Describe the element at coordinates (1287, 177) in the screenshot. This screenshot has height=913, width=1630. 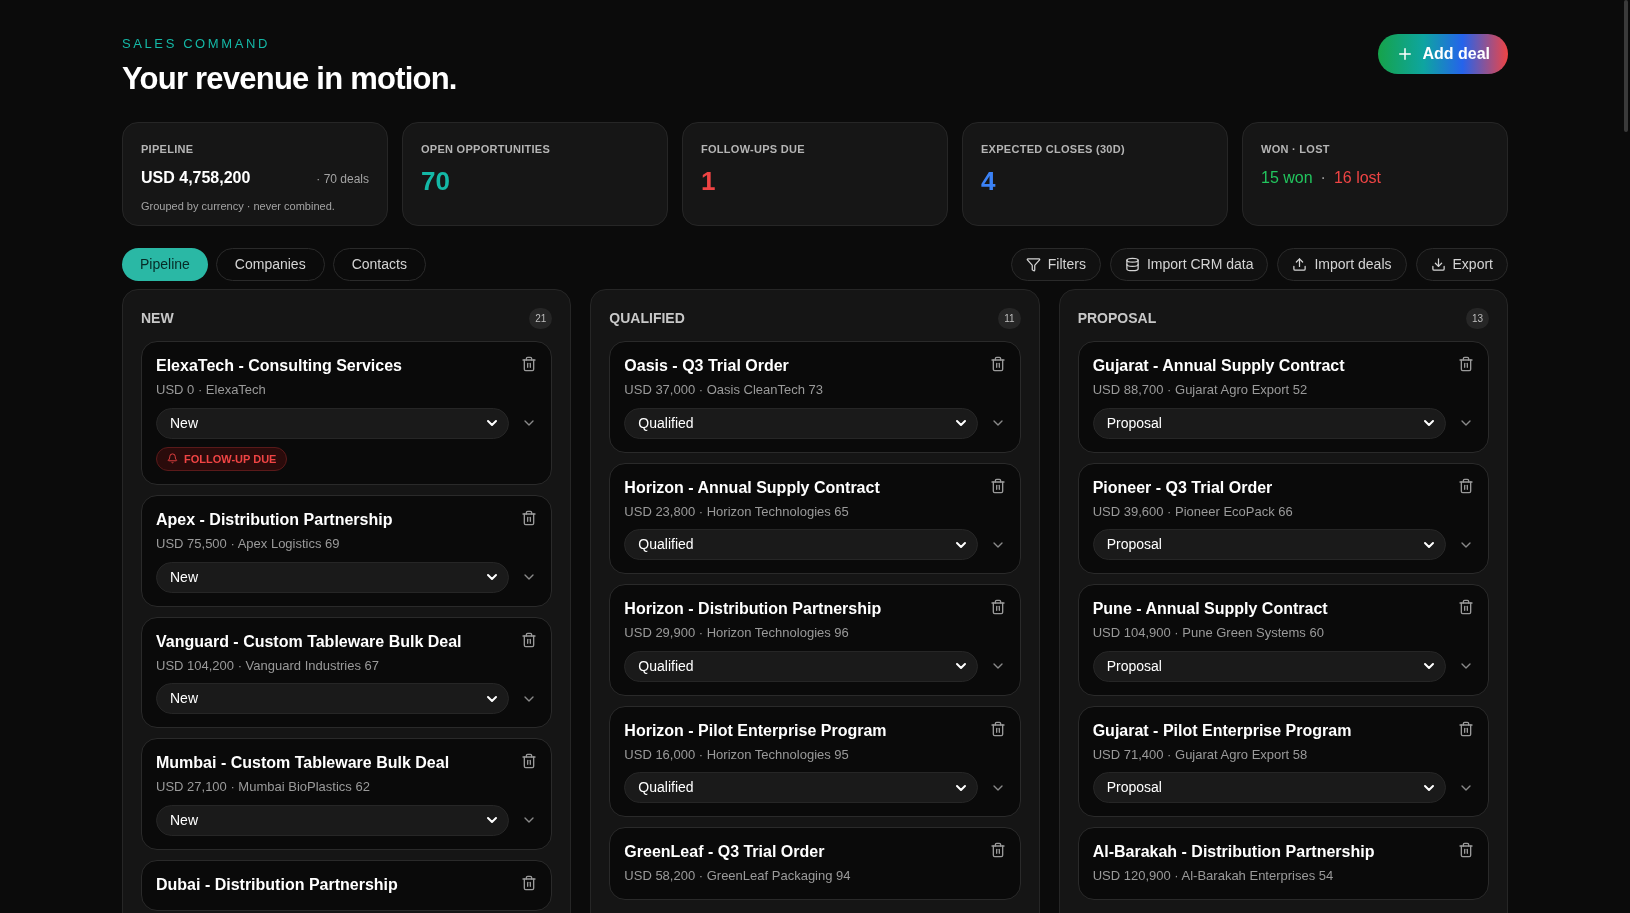
I see `won-count: 15 won` at that location.